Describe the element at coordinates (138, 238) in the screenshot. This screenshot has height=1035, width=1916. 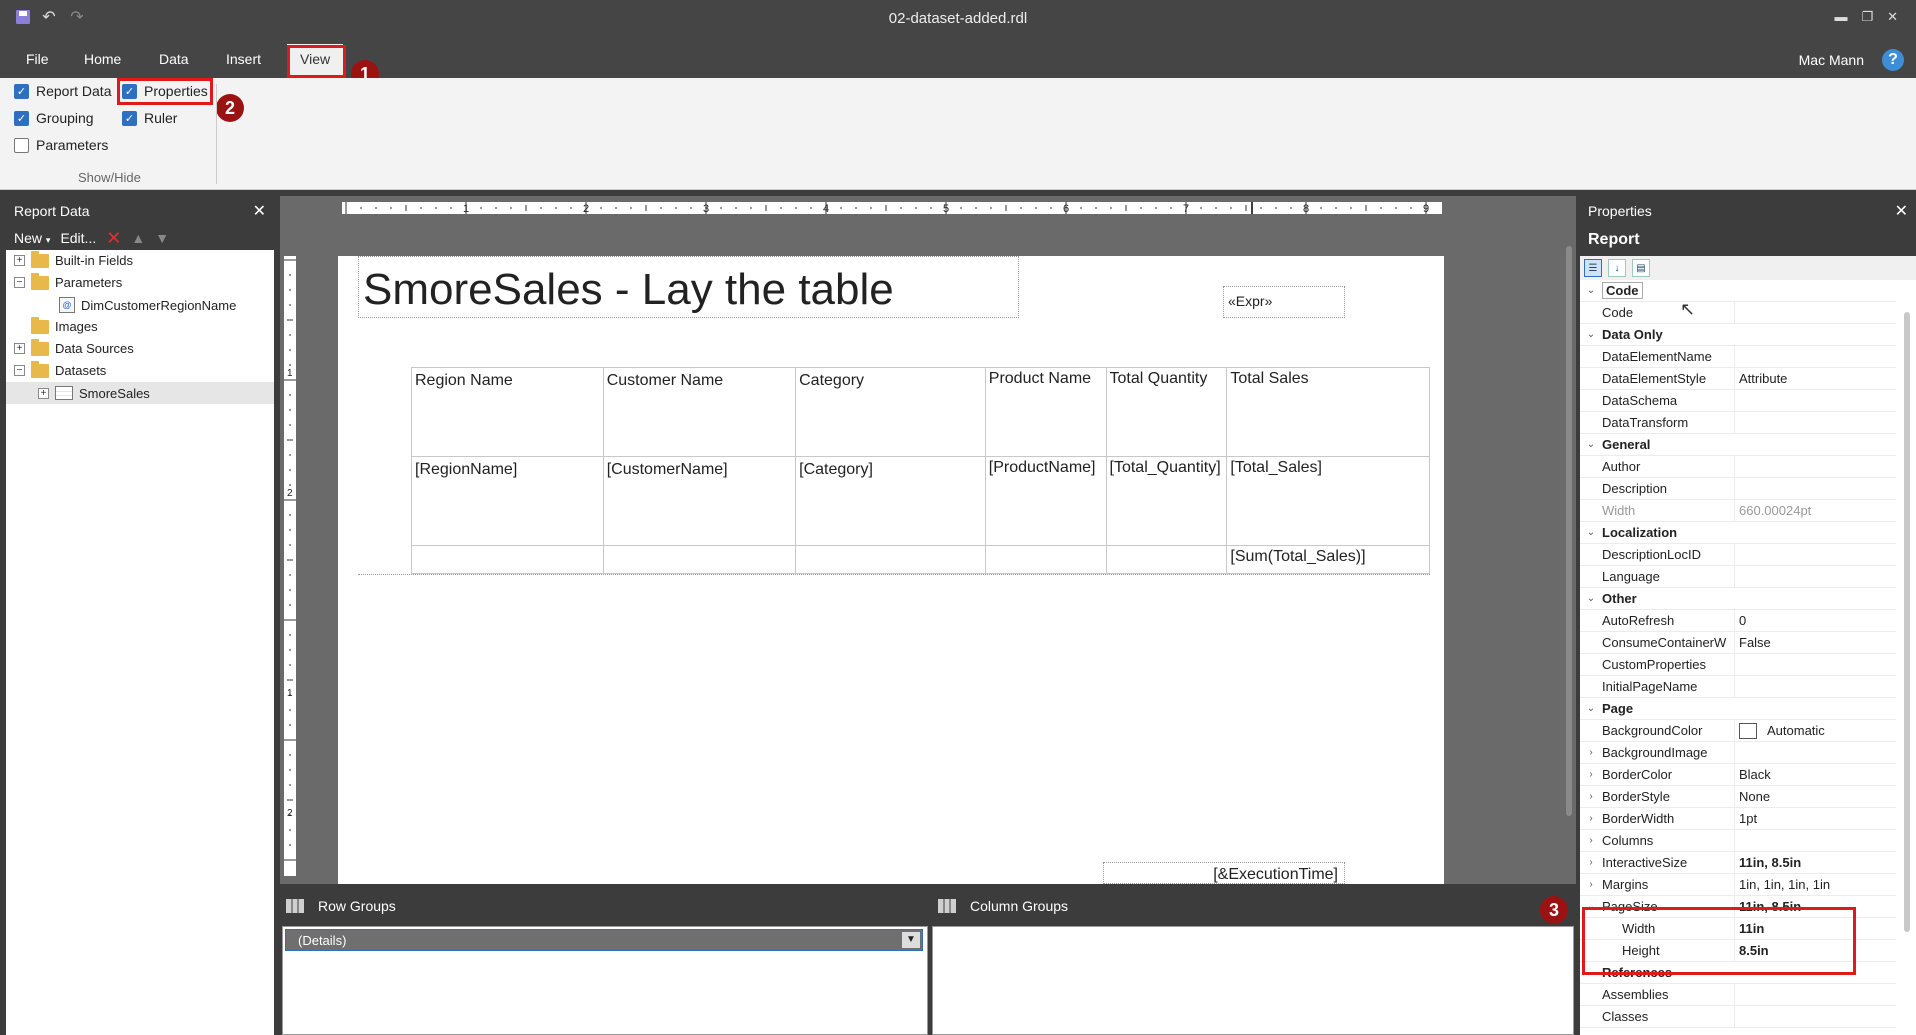
I see `move-up-icon: ▲` at that location.